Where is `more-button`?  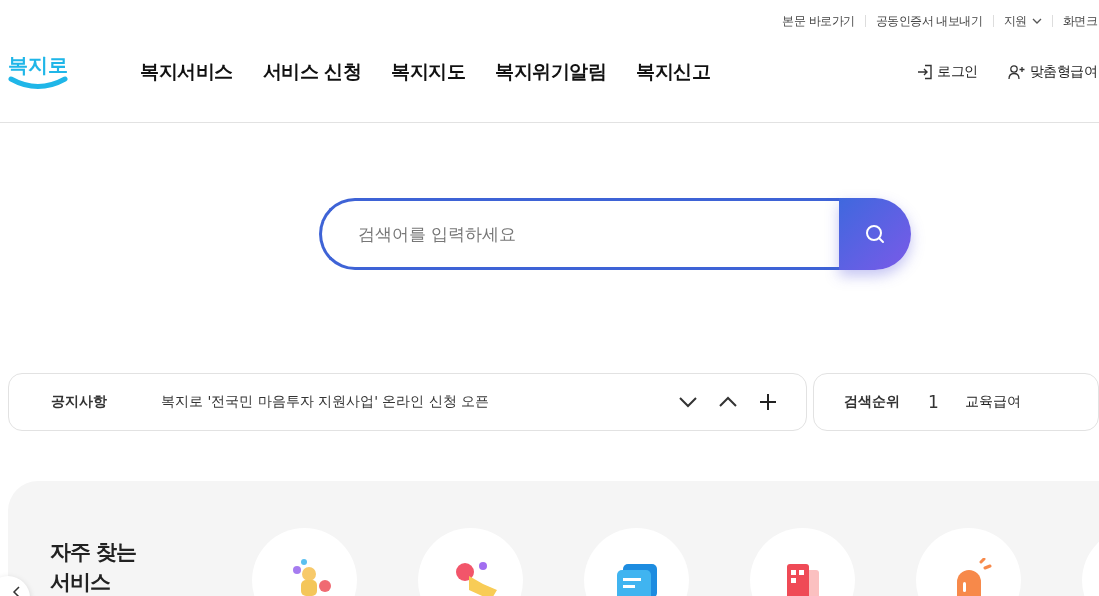 more-button is located at coordinates (767, 402).